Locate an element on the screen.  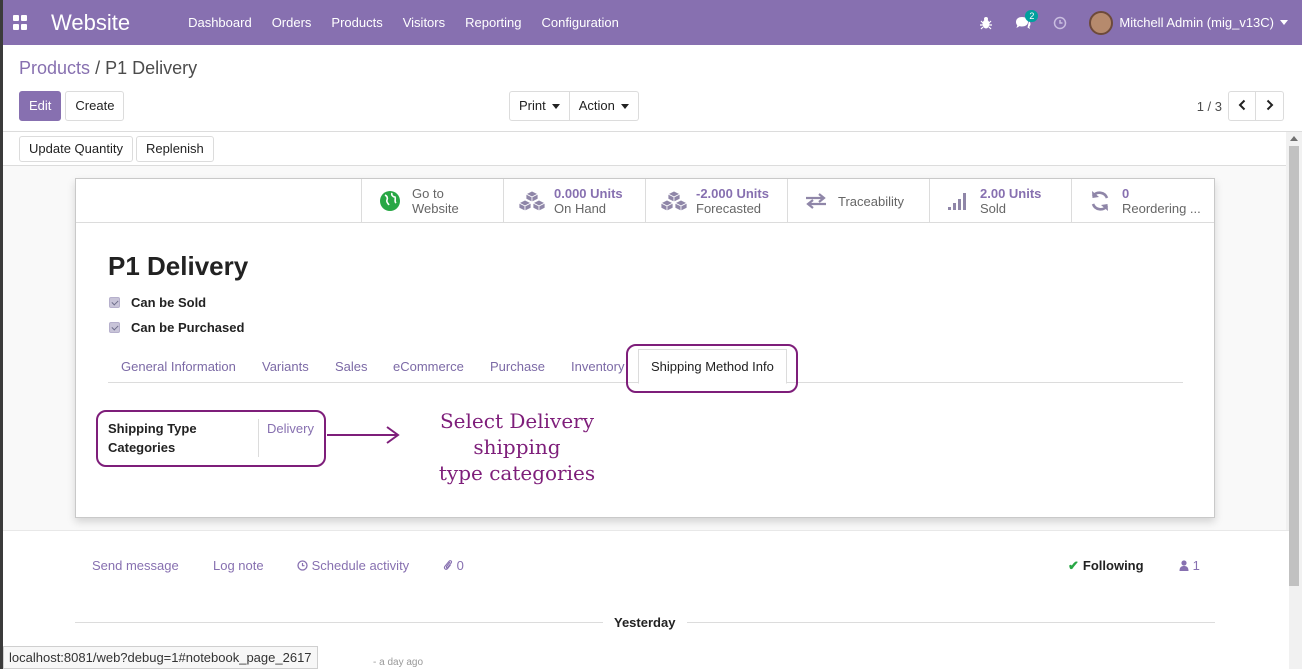
go-to-website-button: Go to Website is located at coordinates (432, 201).